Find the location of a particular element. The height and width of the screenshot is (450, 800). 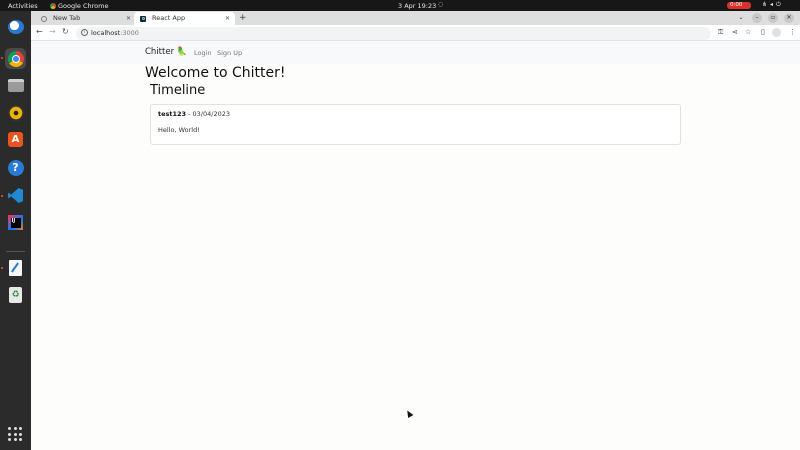

post-username: test123 is located at coordinates (172, 114).